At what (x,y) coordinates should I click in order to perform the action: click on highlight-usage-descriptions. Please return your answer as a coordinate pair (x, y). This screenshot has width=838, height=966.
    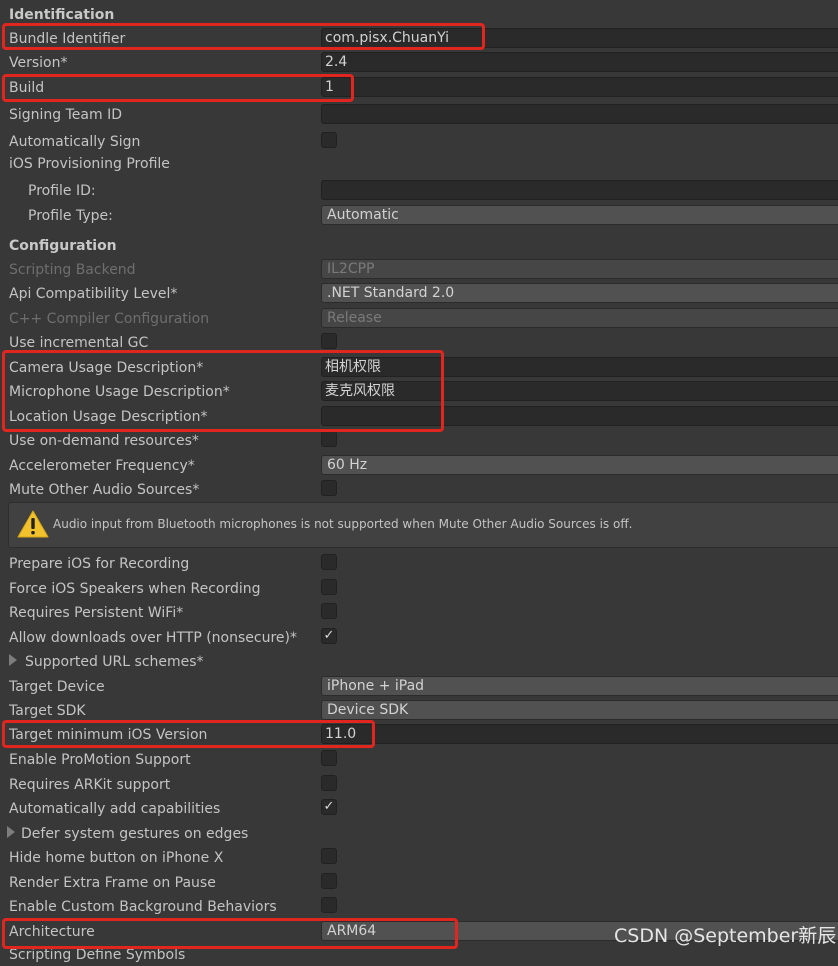
    Looking at the image, I should click on (223, 391).